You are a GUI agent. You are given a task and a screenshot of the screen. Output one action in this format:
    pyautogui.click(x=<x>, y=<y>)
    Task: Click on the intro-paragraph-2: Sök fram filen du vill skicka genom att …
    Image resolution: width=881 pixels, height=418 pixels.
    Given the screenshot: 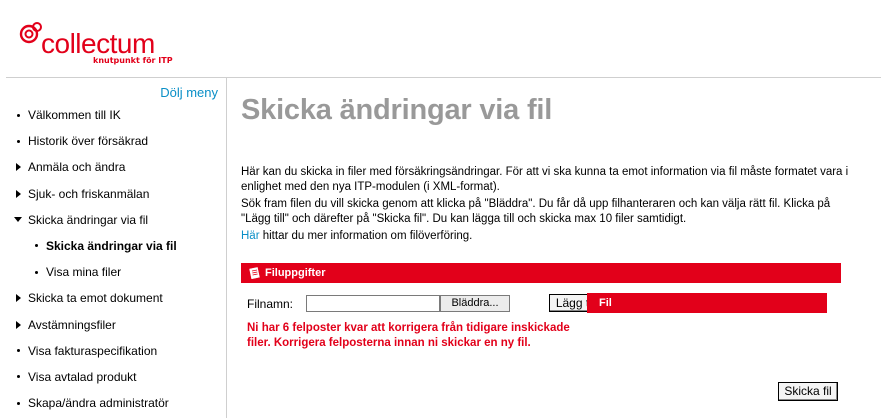 What is the action you would take?
    pyautogui.click(x=536, y=211)
    